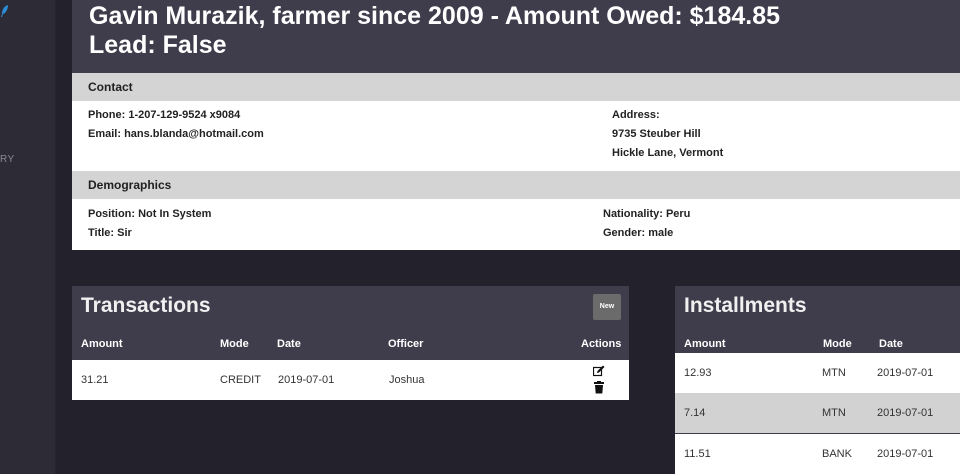 This screenshot has height=474, width=960. Describe the element at coordinates (837, 344) in the screenshot. I see `installments-col-mode: Mode` at that location.